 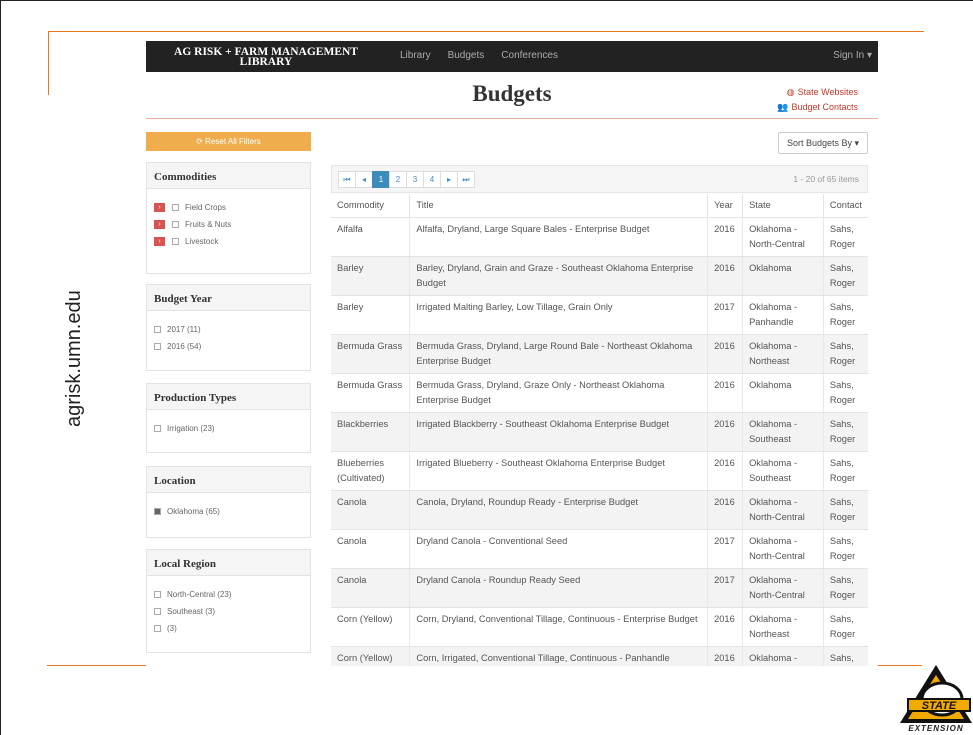 I want to click on location-panel: Location Oklahoma (65), so click(x=228, y=502).